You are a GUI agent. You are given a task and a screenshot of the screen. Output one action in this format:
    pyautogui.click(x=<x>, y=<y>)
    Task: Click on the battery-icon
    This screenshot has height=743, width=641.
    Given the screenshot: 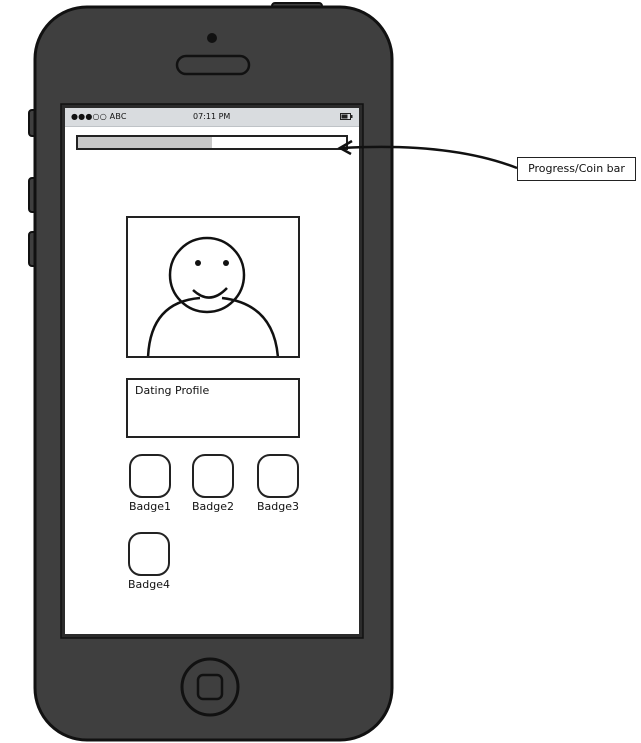 What is the action you would take?
    pyautogui.click(x=346, y=116)
    